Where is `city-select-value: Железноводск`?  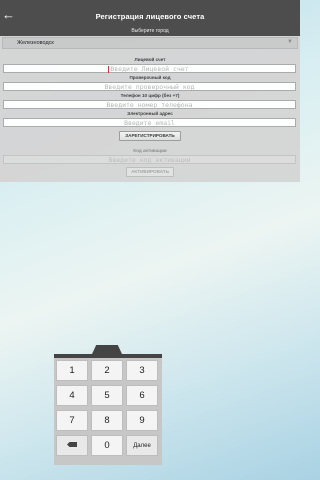
city-select-value: Железноводск is located at coordinates (35, 43).